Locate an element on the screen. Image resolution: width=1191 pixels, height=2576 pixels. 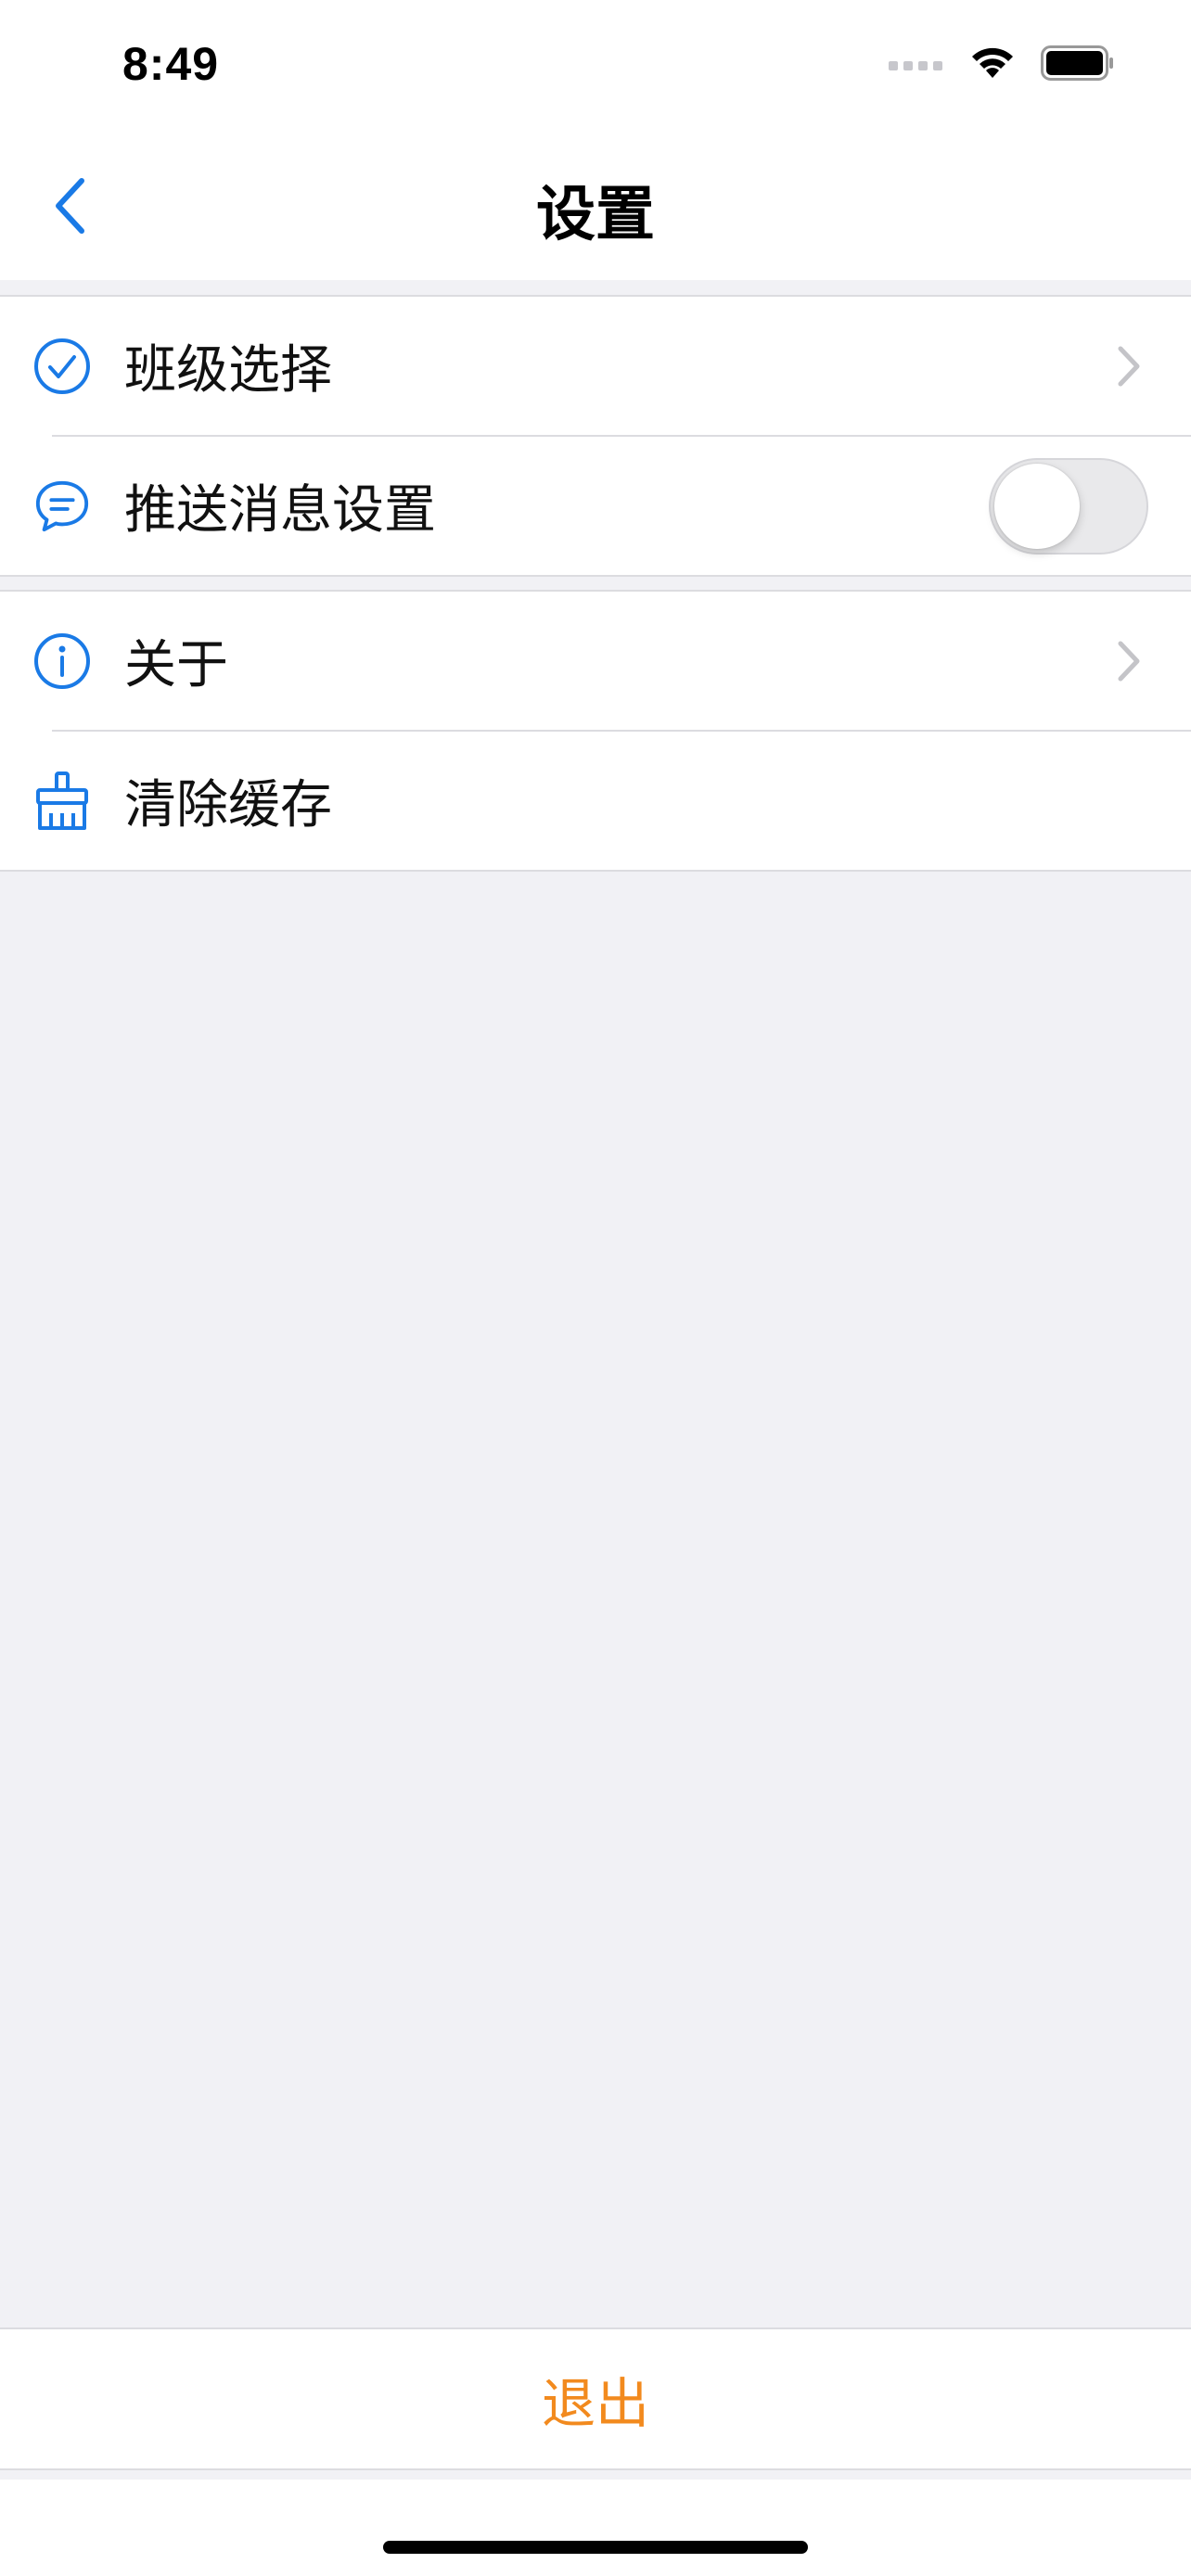
row-about: 关于 is located at coordinates (595, 661).